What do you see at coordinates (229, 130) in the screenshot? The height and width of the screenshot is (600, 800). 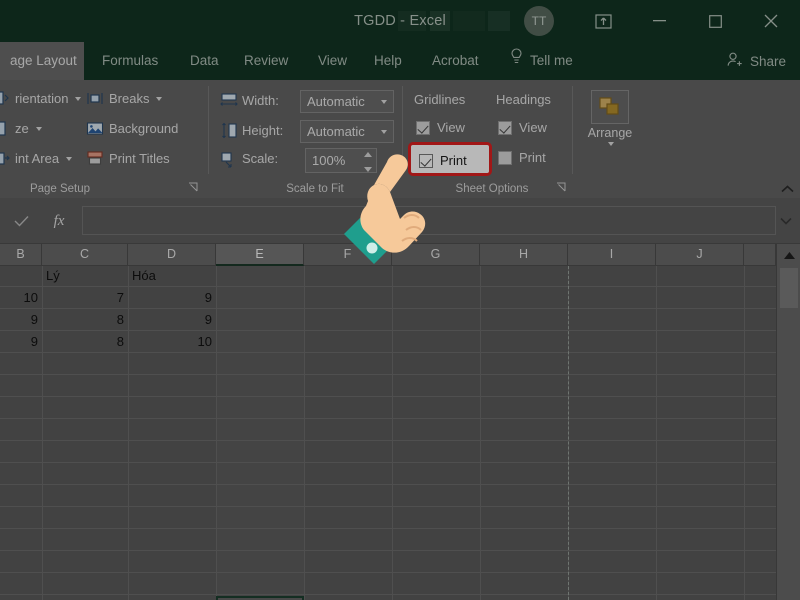 I see `height-icon` at bounding box center [229, 130].